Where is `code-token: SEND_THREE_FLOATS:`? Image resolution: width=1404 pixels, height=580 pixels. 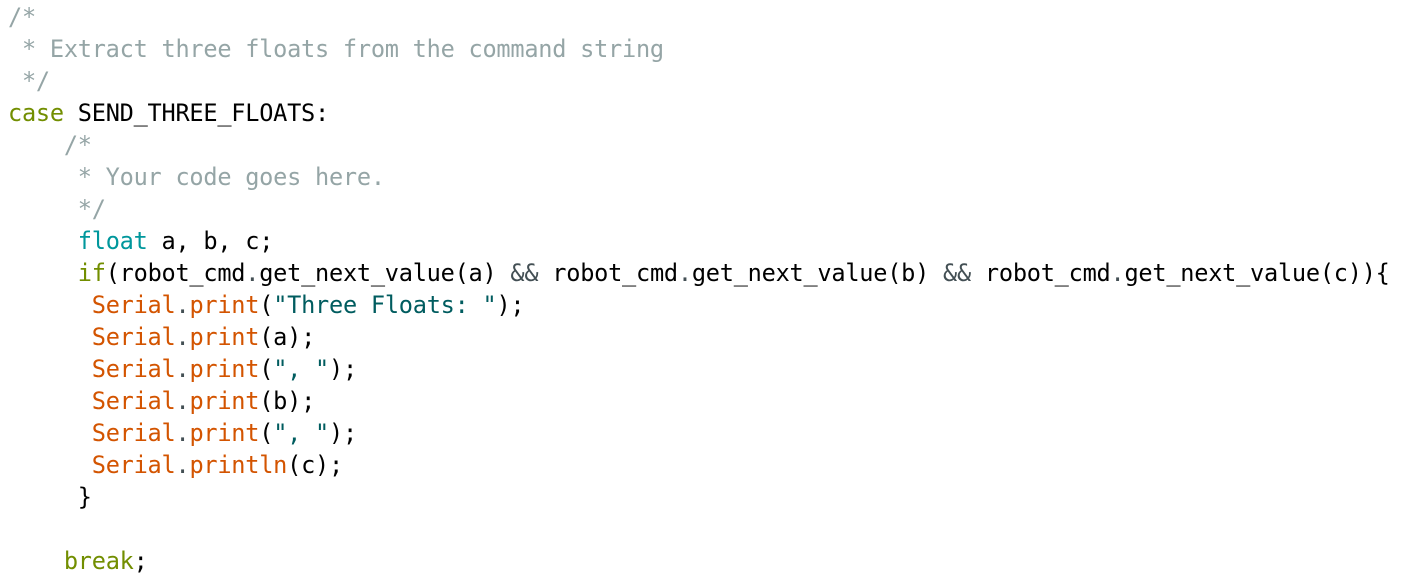 code-token: SEND_THREE_FLOATS: is located at coordinates (196, 113).